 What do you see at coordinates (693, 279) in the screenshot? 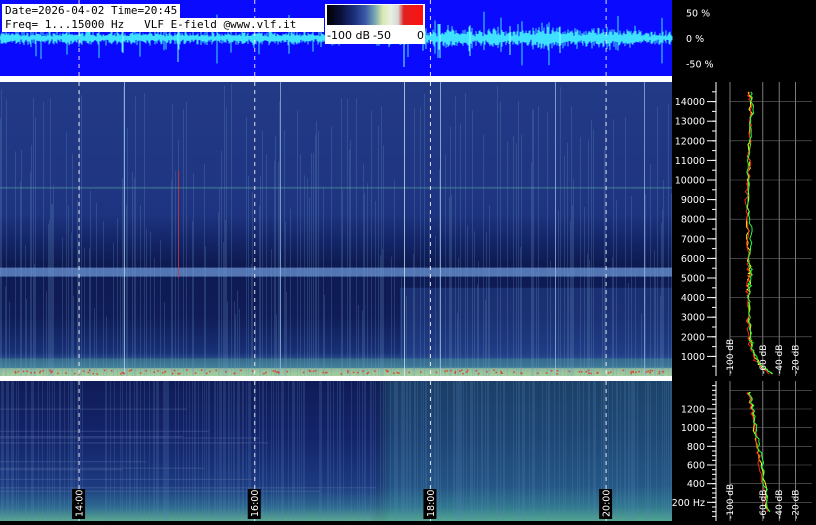
I see `freq-full-tick-label: 5000` at bounding box center [693, 279].